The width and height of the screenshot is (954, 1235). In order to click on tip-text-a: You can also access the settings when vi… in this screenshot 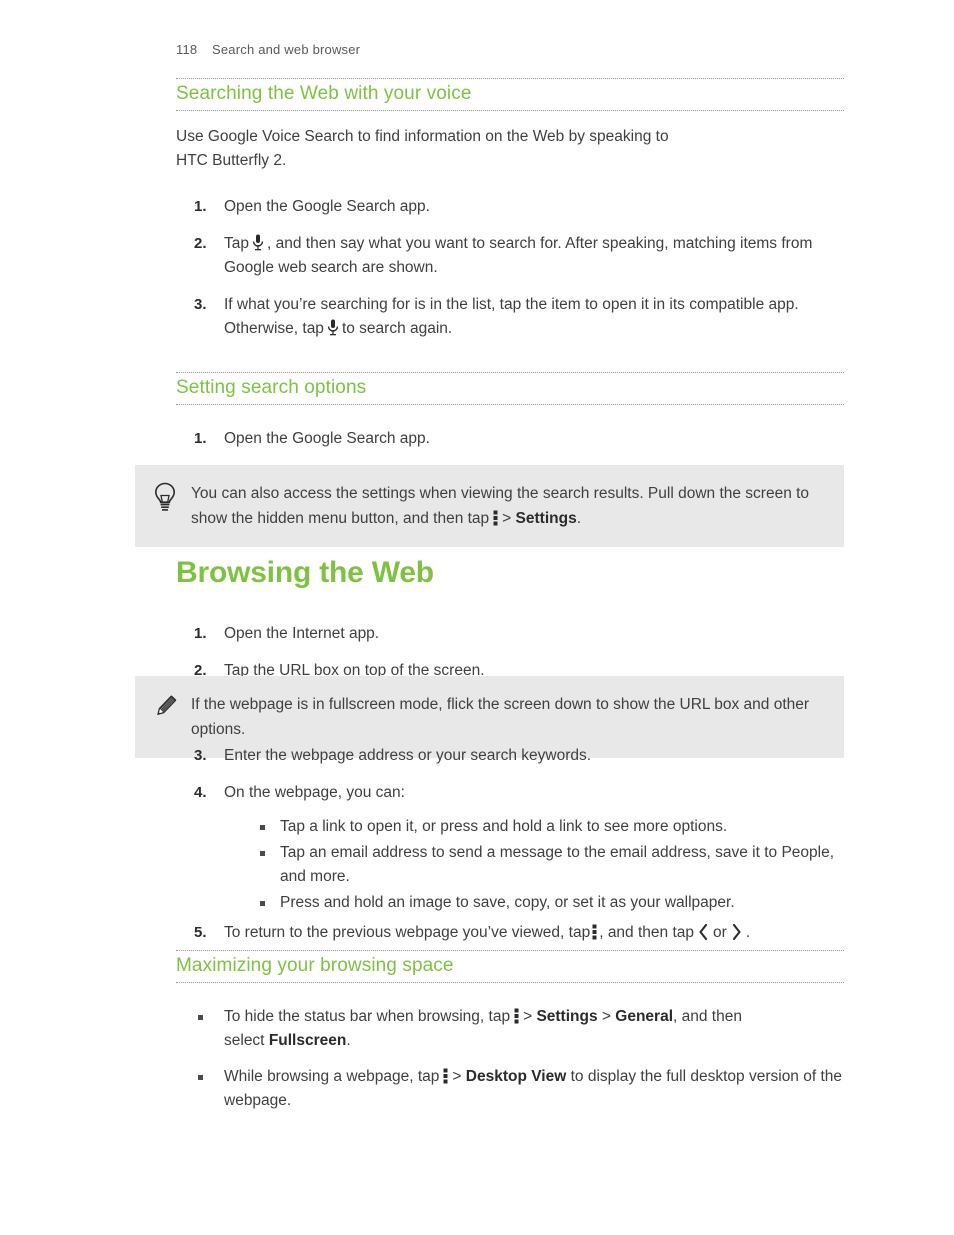, I will do `click(500, 506)`.